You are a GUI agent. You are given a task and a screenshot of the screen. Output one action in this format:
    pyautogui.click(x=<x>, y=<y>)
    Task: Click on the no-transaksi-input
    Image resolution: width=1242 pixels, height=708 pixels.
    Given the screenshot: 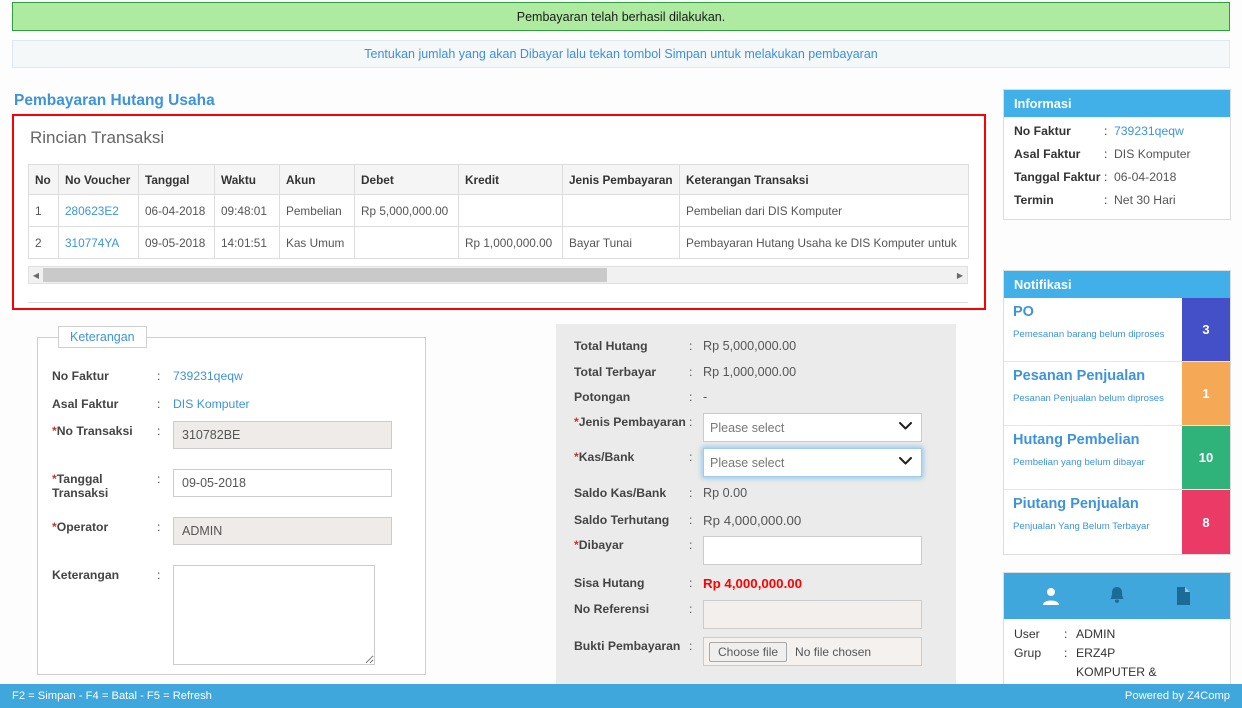 What is the action you would take?
    pyautogui.click(x=282, y=435)
    